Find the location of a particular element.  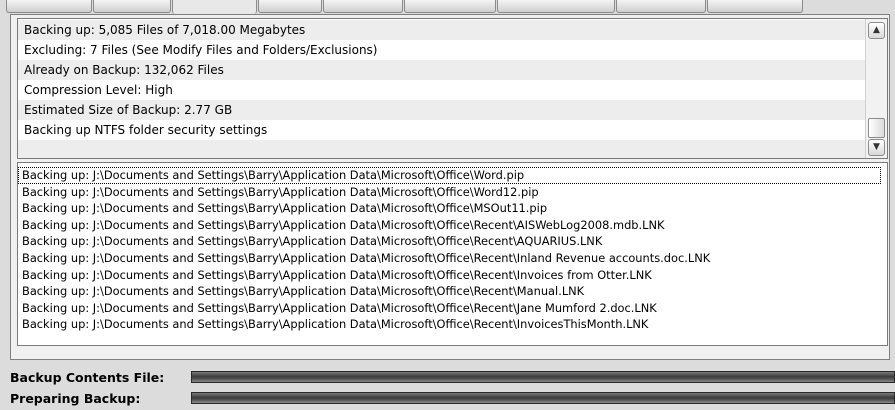

tab-active is located at coordinates (214, 7).